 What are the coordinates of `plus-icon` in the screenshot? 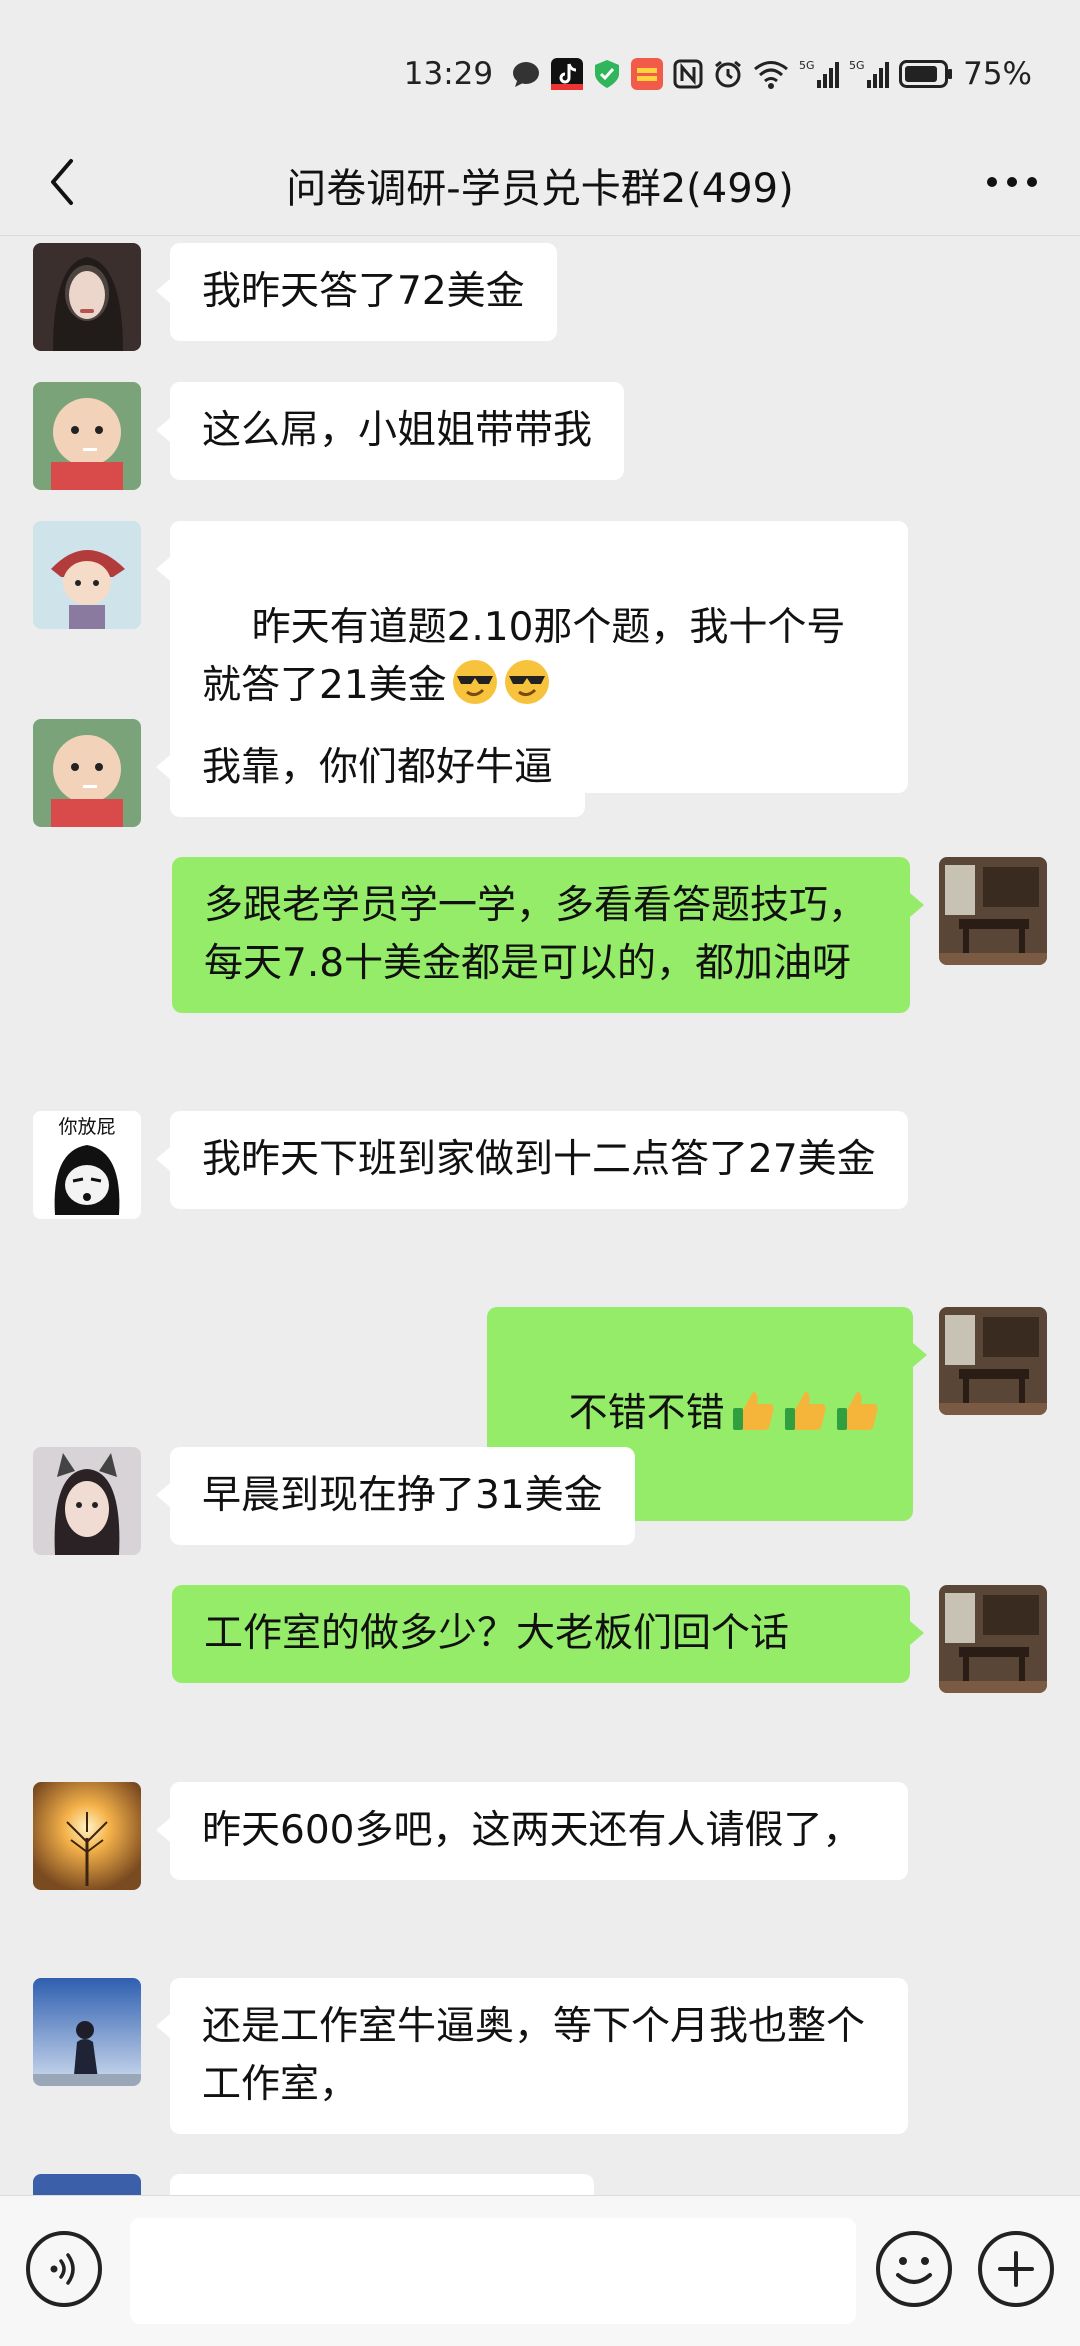 It's located at (1016, 2269).